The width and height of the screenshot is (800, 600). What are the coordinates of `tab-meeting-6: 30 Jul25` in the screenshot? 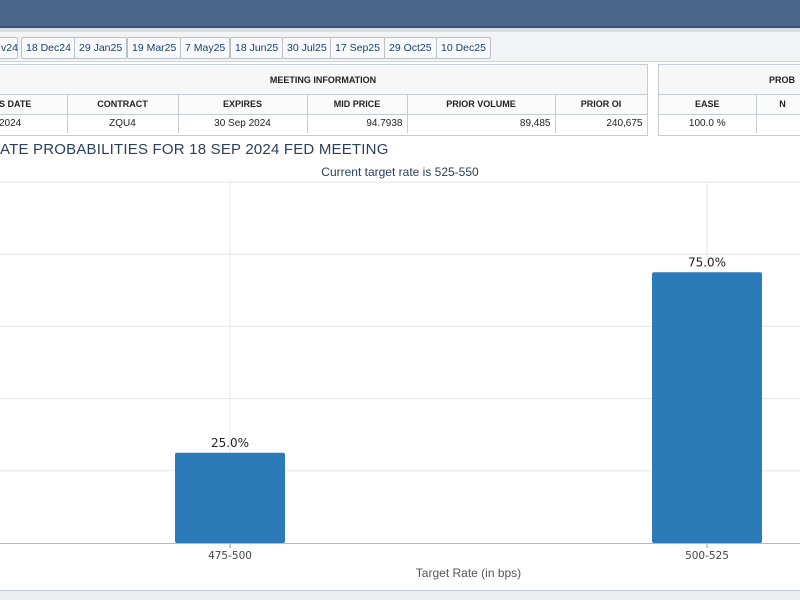 It's located at (307, 48).